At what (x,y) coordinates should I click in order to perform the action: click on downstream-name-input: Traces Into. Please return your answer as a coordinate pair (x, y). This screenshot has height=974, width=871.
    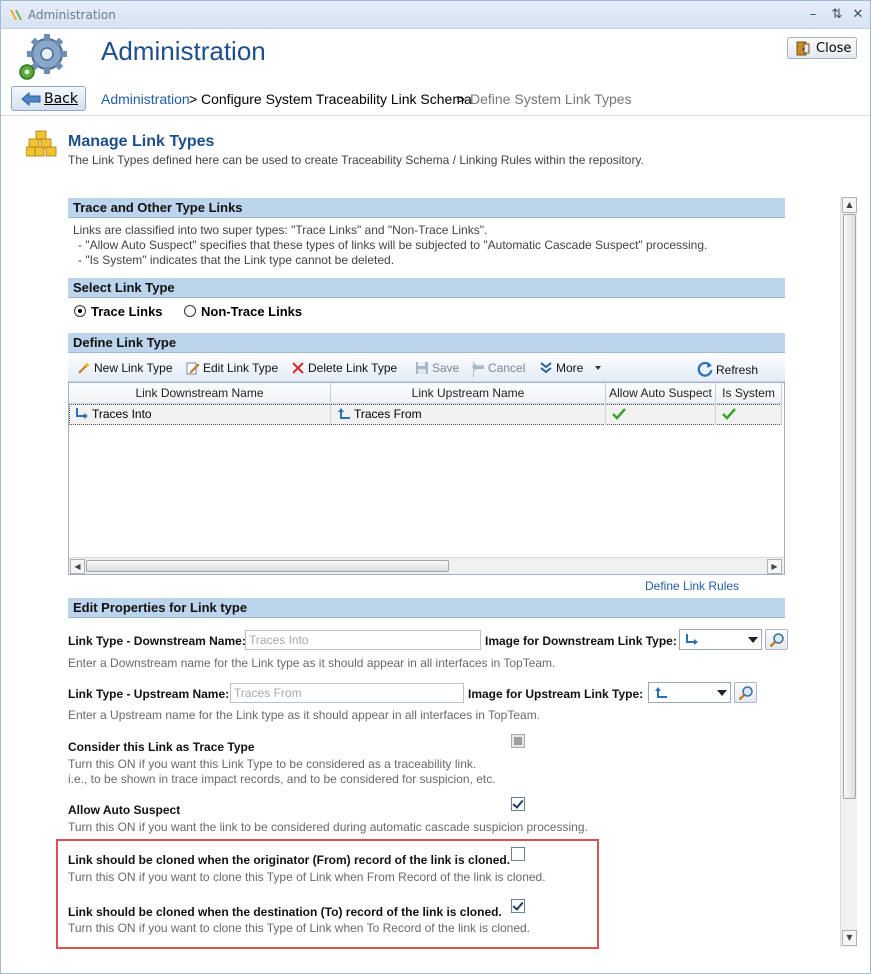
    Looking at the image, I should click on (363, 640).